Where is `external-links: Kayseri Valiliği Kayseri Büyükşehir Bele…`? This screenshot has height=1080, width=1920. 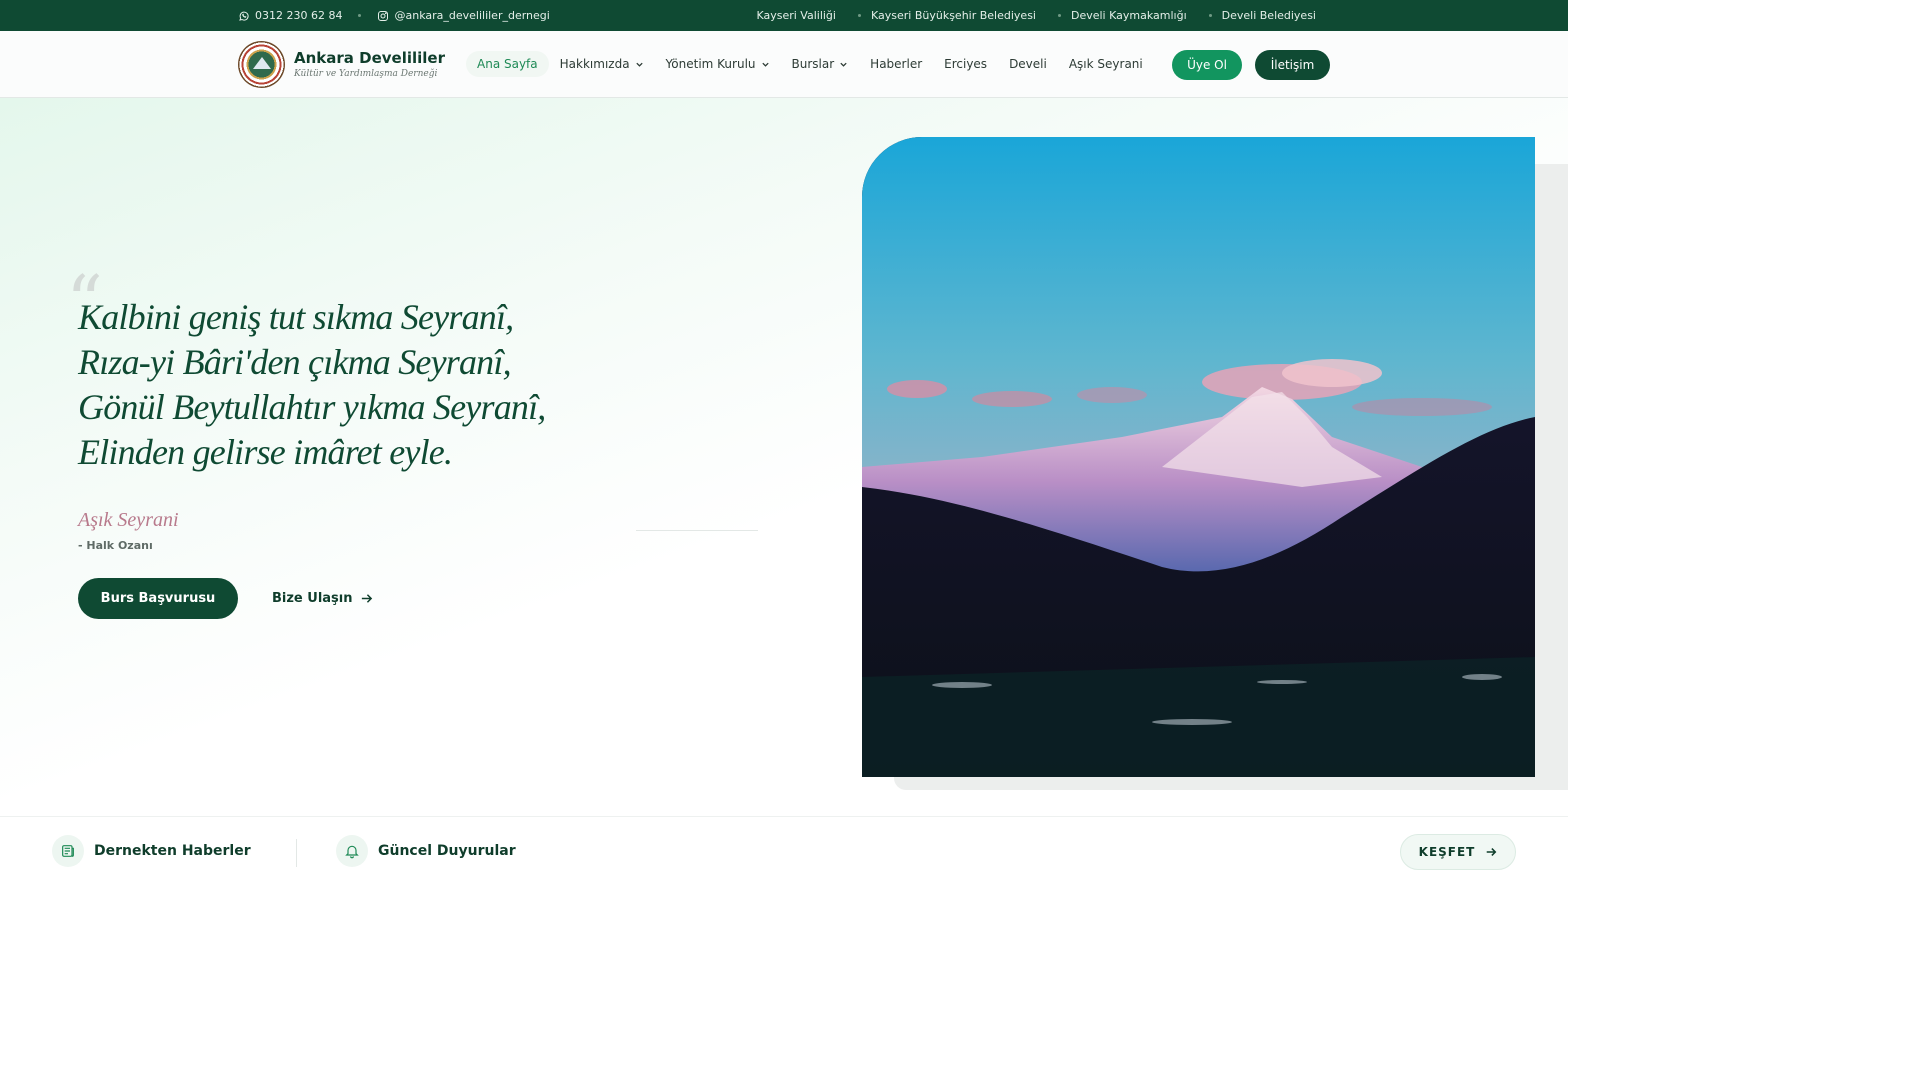 external-links: Kayseri Valiliği Kayseri Büyükşehir Bele… is located at coordinates (1036, 15).